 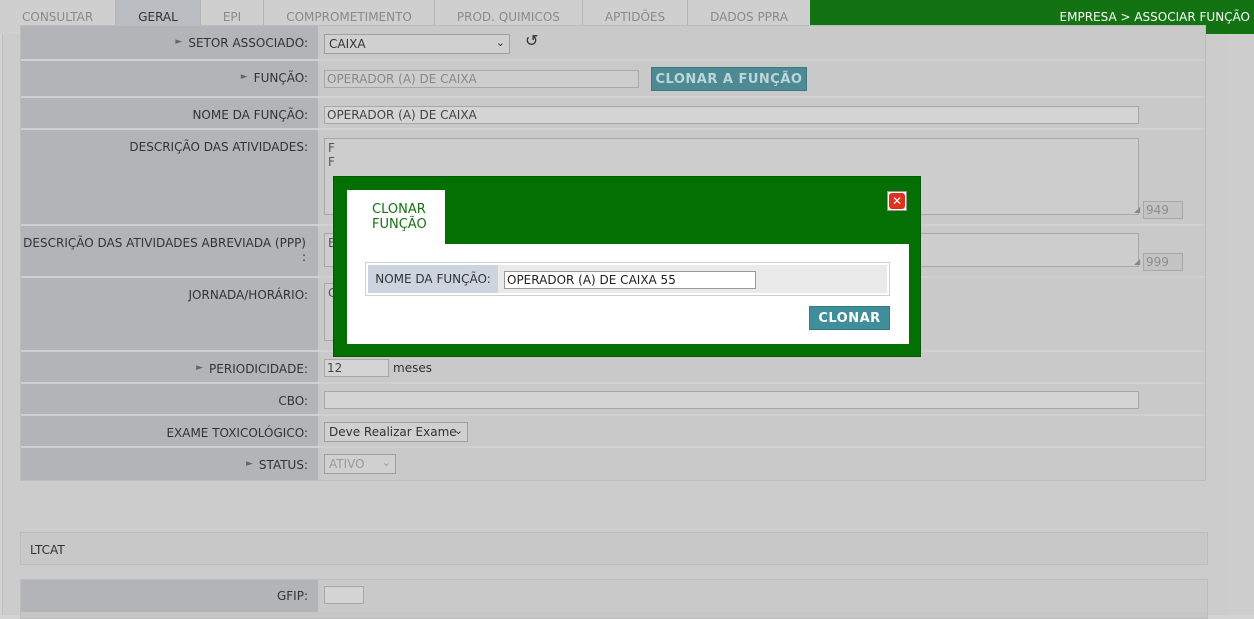 I want to click on setor-label: ► SETOR ASSOCIADO:, so click(x=169, y=42).